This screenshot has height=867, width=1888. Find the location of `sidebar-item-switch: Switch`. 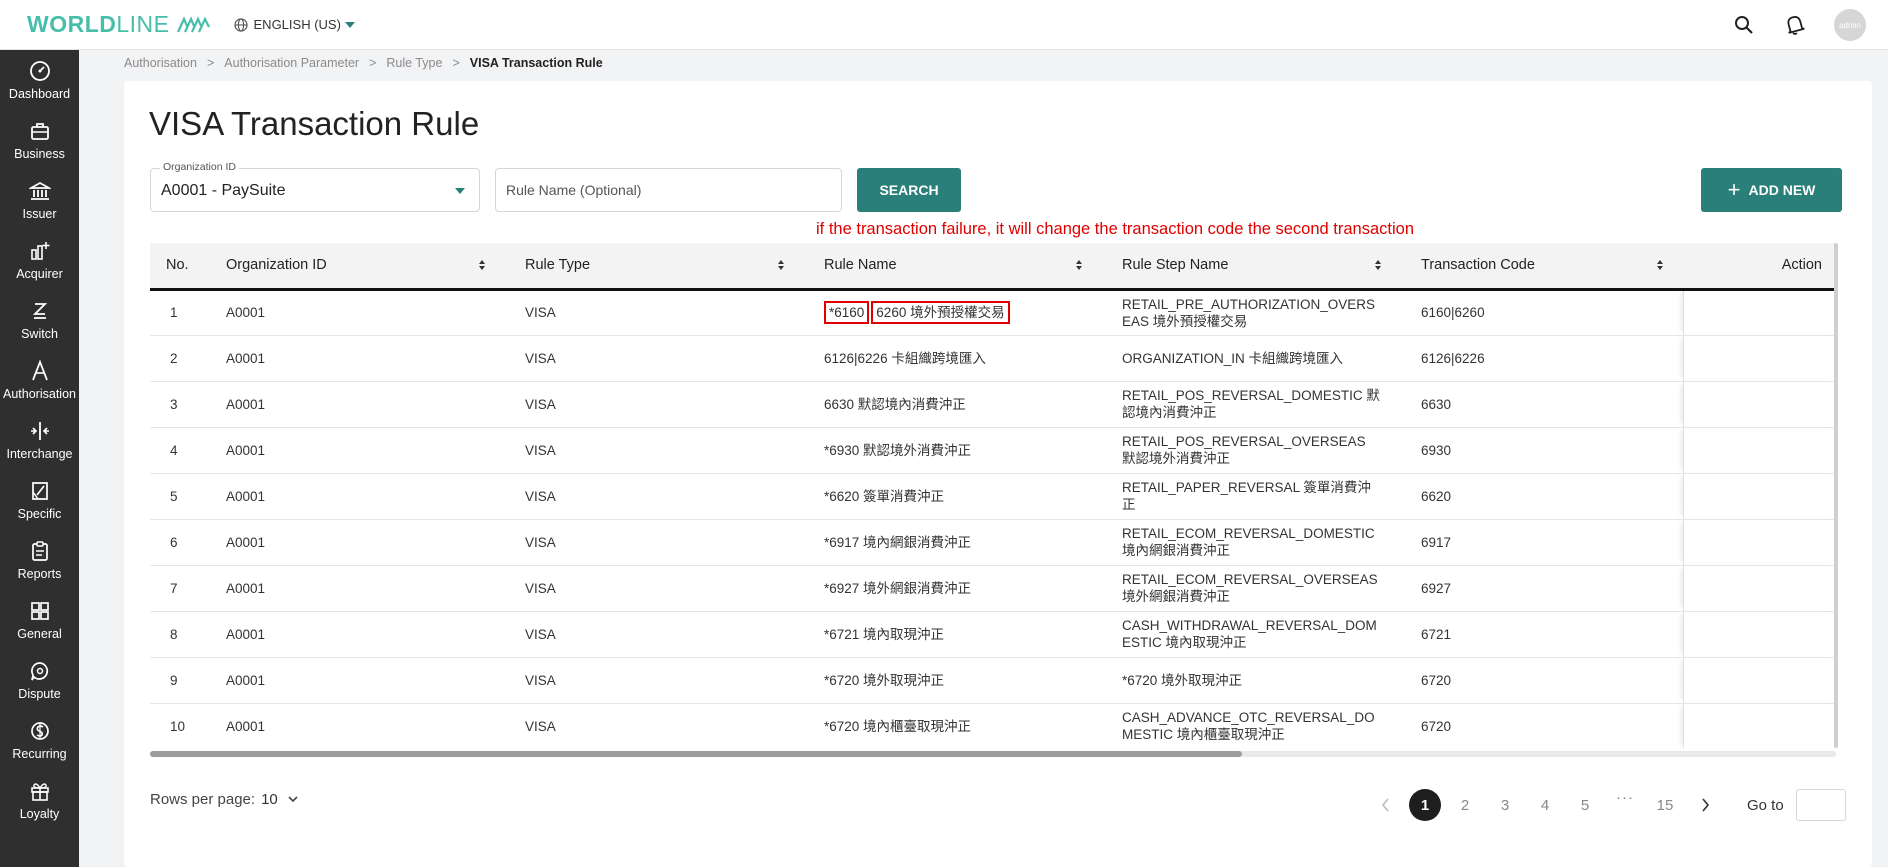

sidebar-item-switch: Switch is located at coordinates (39, 320).